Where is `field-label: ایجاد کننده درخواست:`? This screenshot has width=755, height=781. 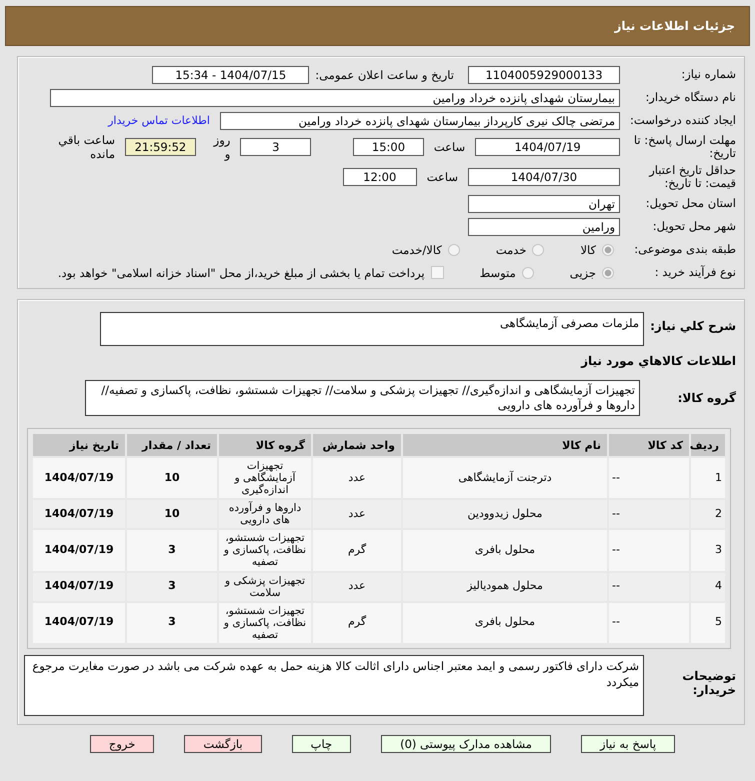 field-label: ایجاد کننده درخواست: is located at coordinates (682, 121).